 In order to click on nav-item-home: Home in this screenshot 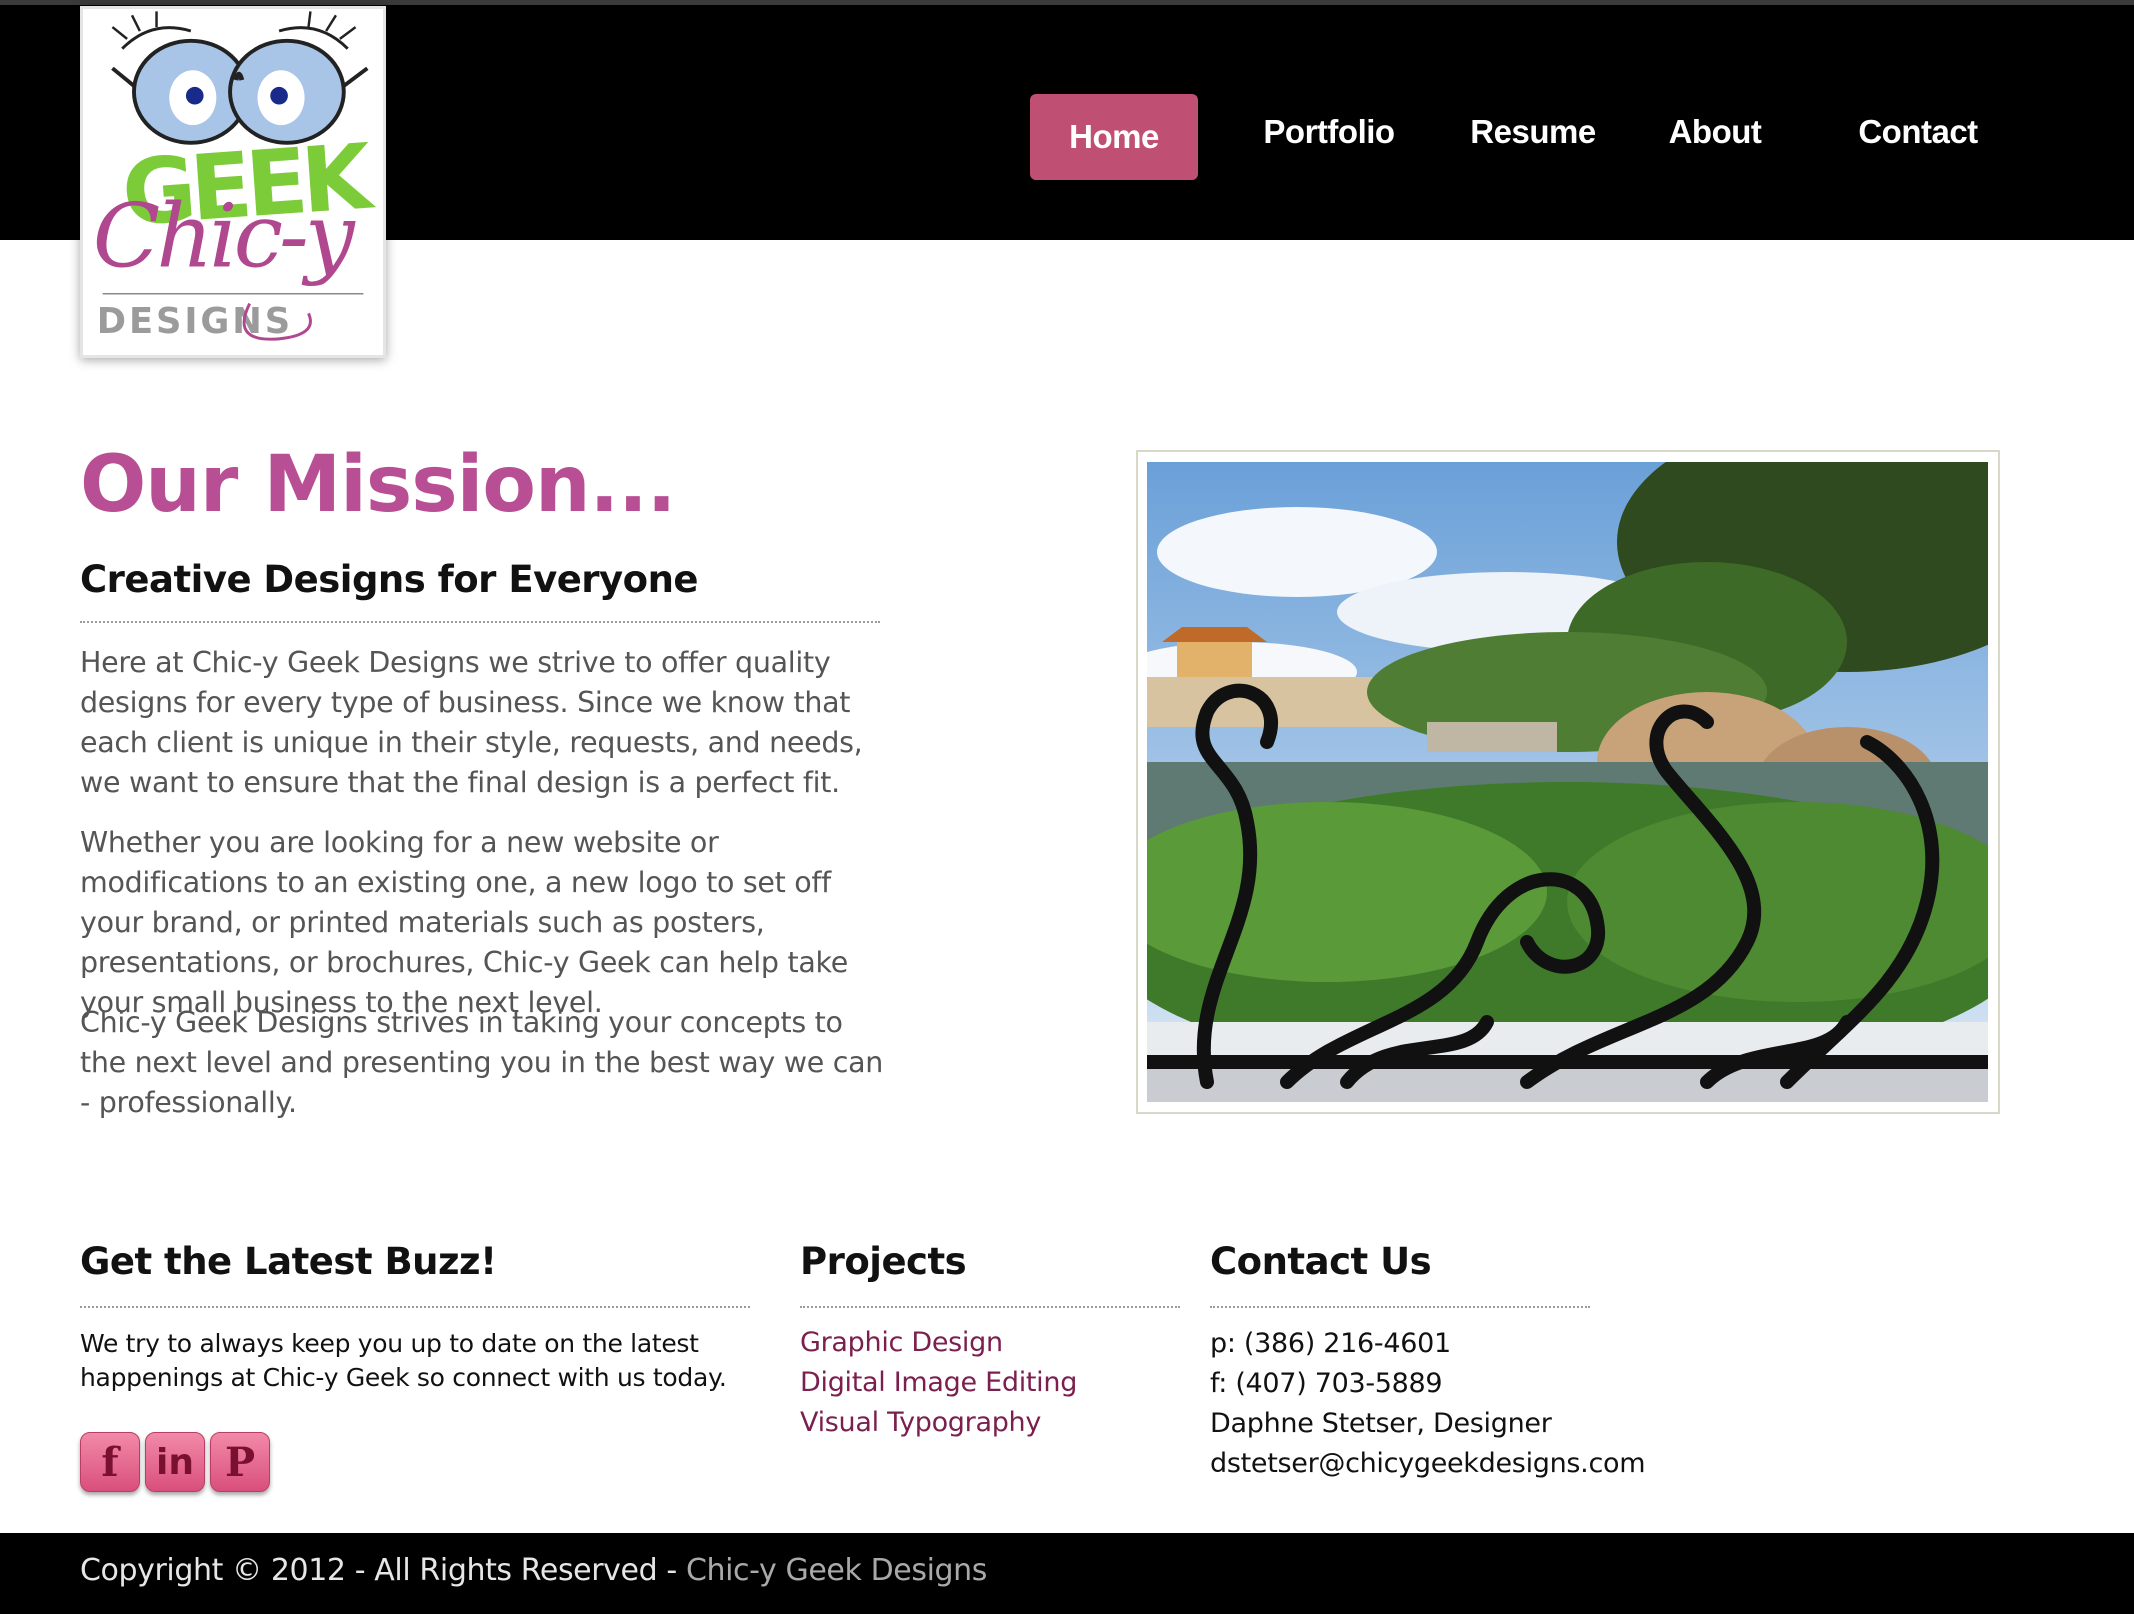, I will do `click(1114, 137)`.